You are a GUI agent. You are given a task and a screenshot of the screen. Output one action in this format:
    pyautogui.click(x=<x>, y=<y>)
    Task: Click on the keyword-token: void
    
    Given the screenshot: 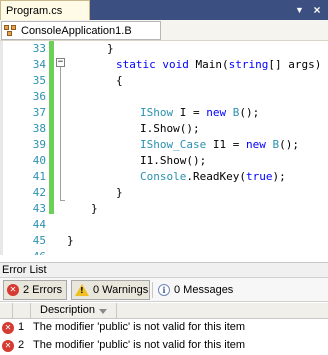 What is the action you would take?
    pyautogui.click(x=175, y=64)
    